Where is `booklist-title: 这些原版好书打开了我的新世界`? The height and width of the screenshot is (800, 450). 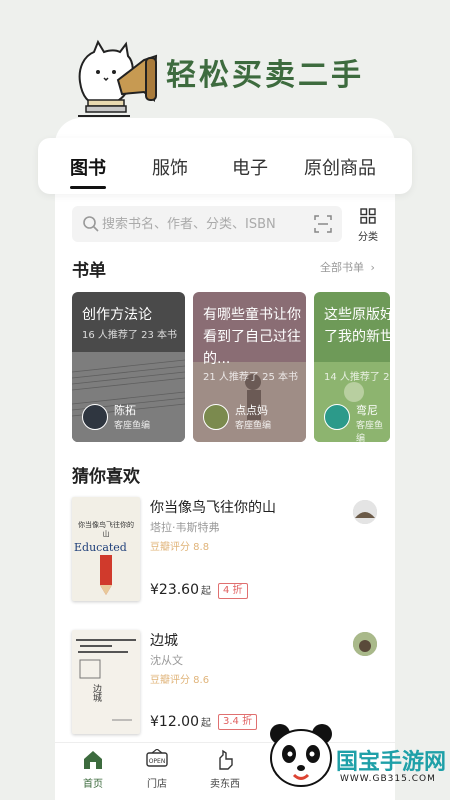 booklist-title: 这些原版好书打开了我的新世界 is located at coordinates (357, 326).